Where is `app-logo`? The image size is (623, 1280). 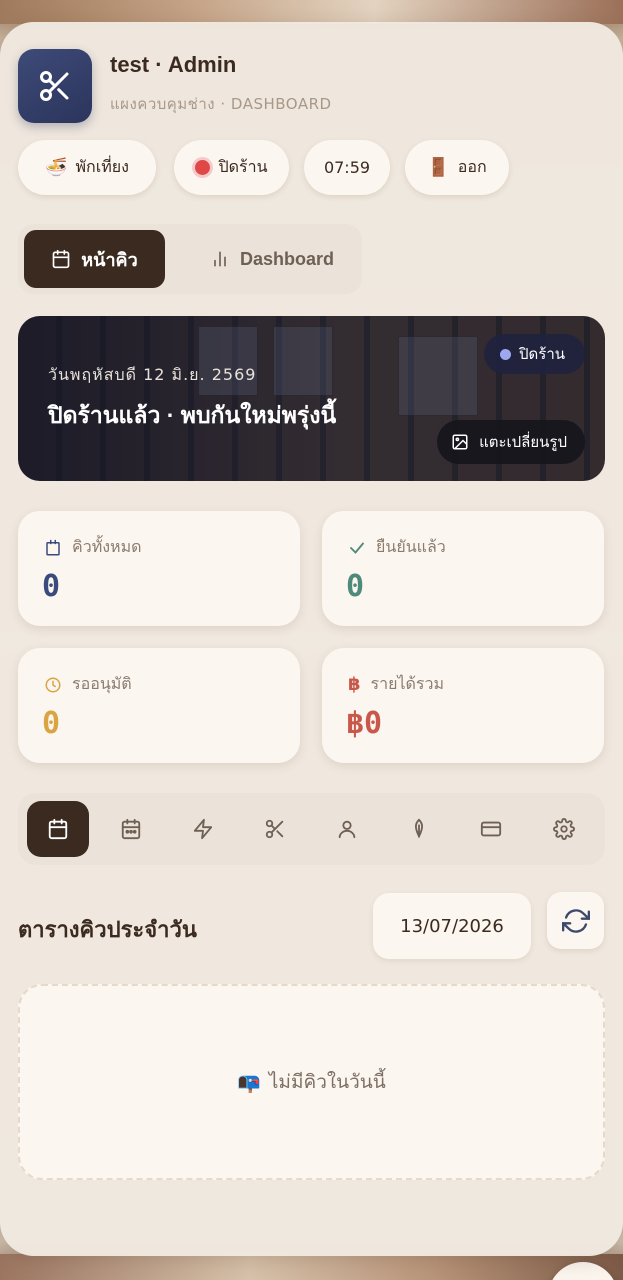 app-logo is located at coordinates (55, 86).